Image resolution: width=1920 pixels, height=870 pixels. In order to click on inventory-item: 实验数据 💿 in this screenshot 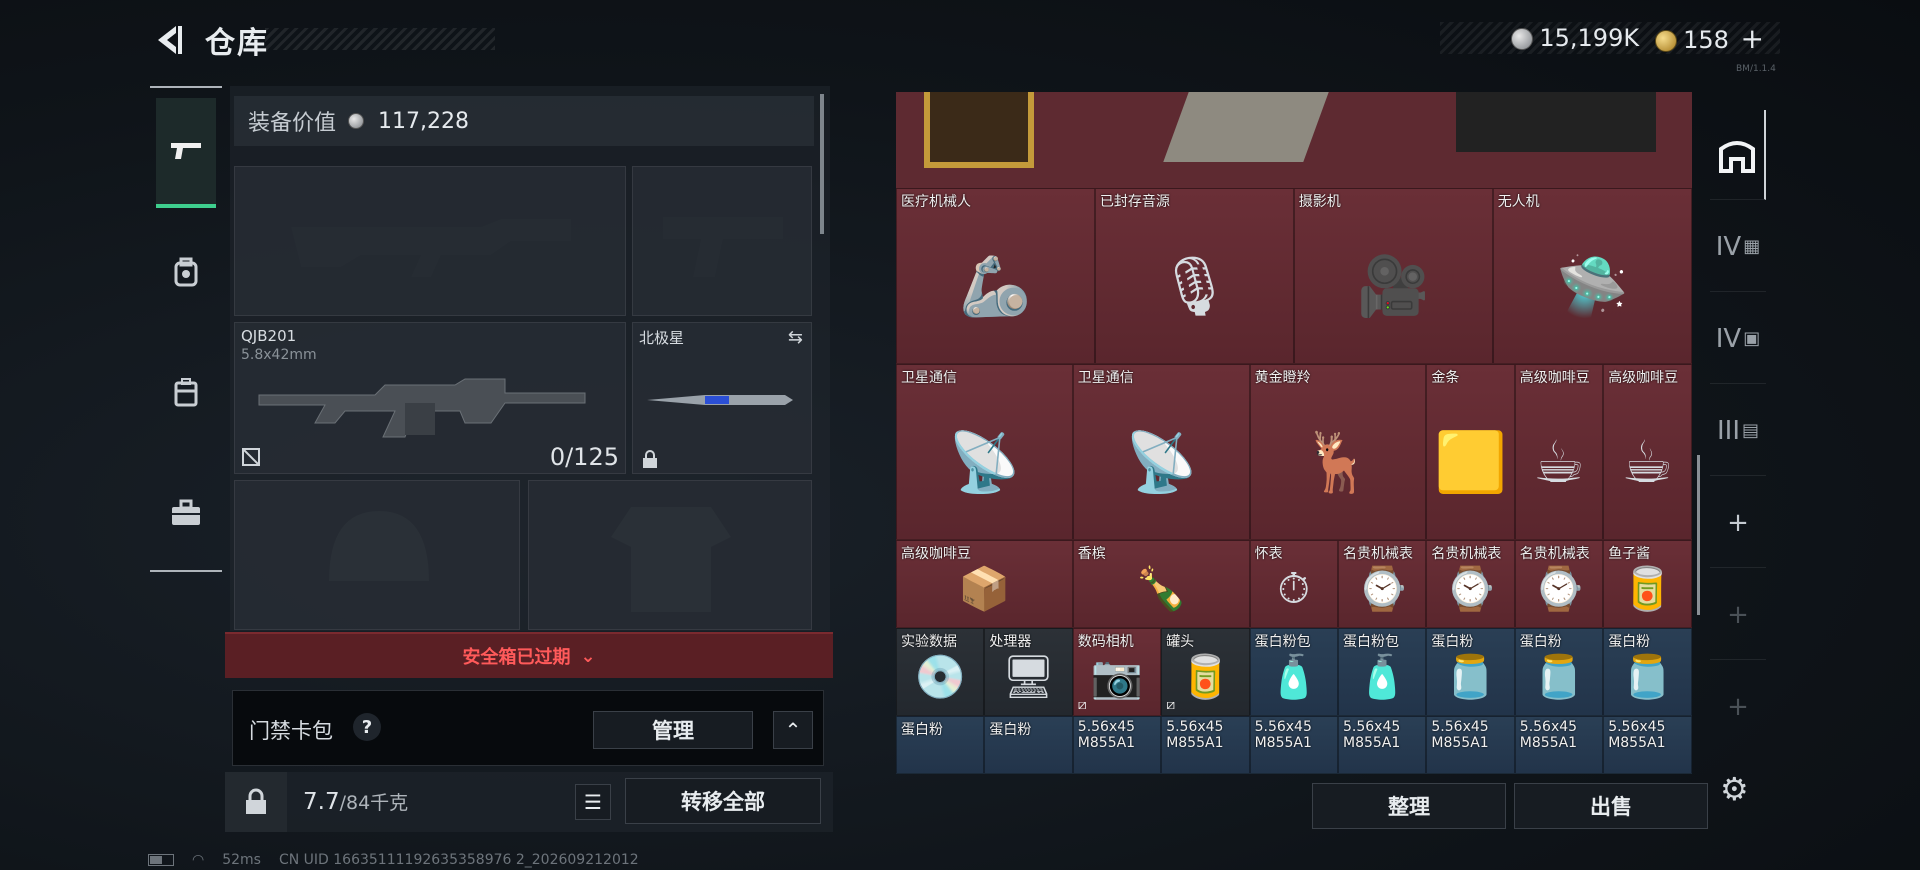, I will do `click(940, 672)`.